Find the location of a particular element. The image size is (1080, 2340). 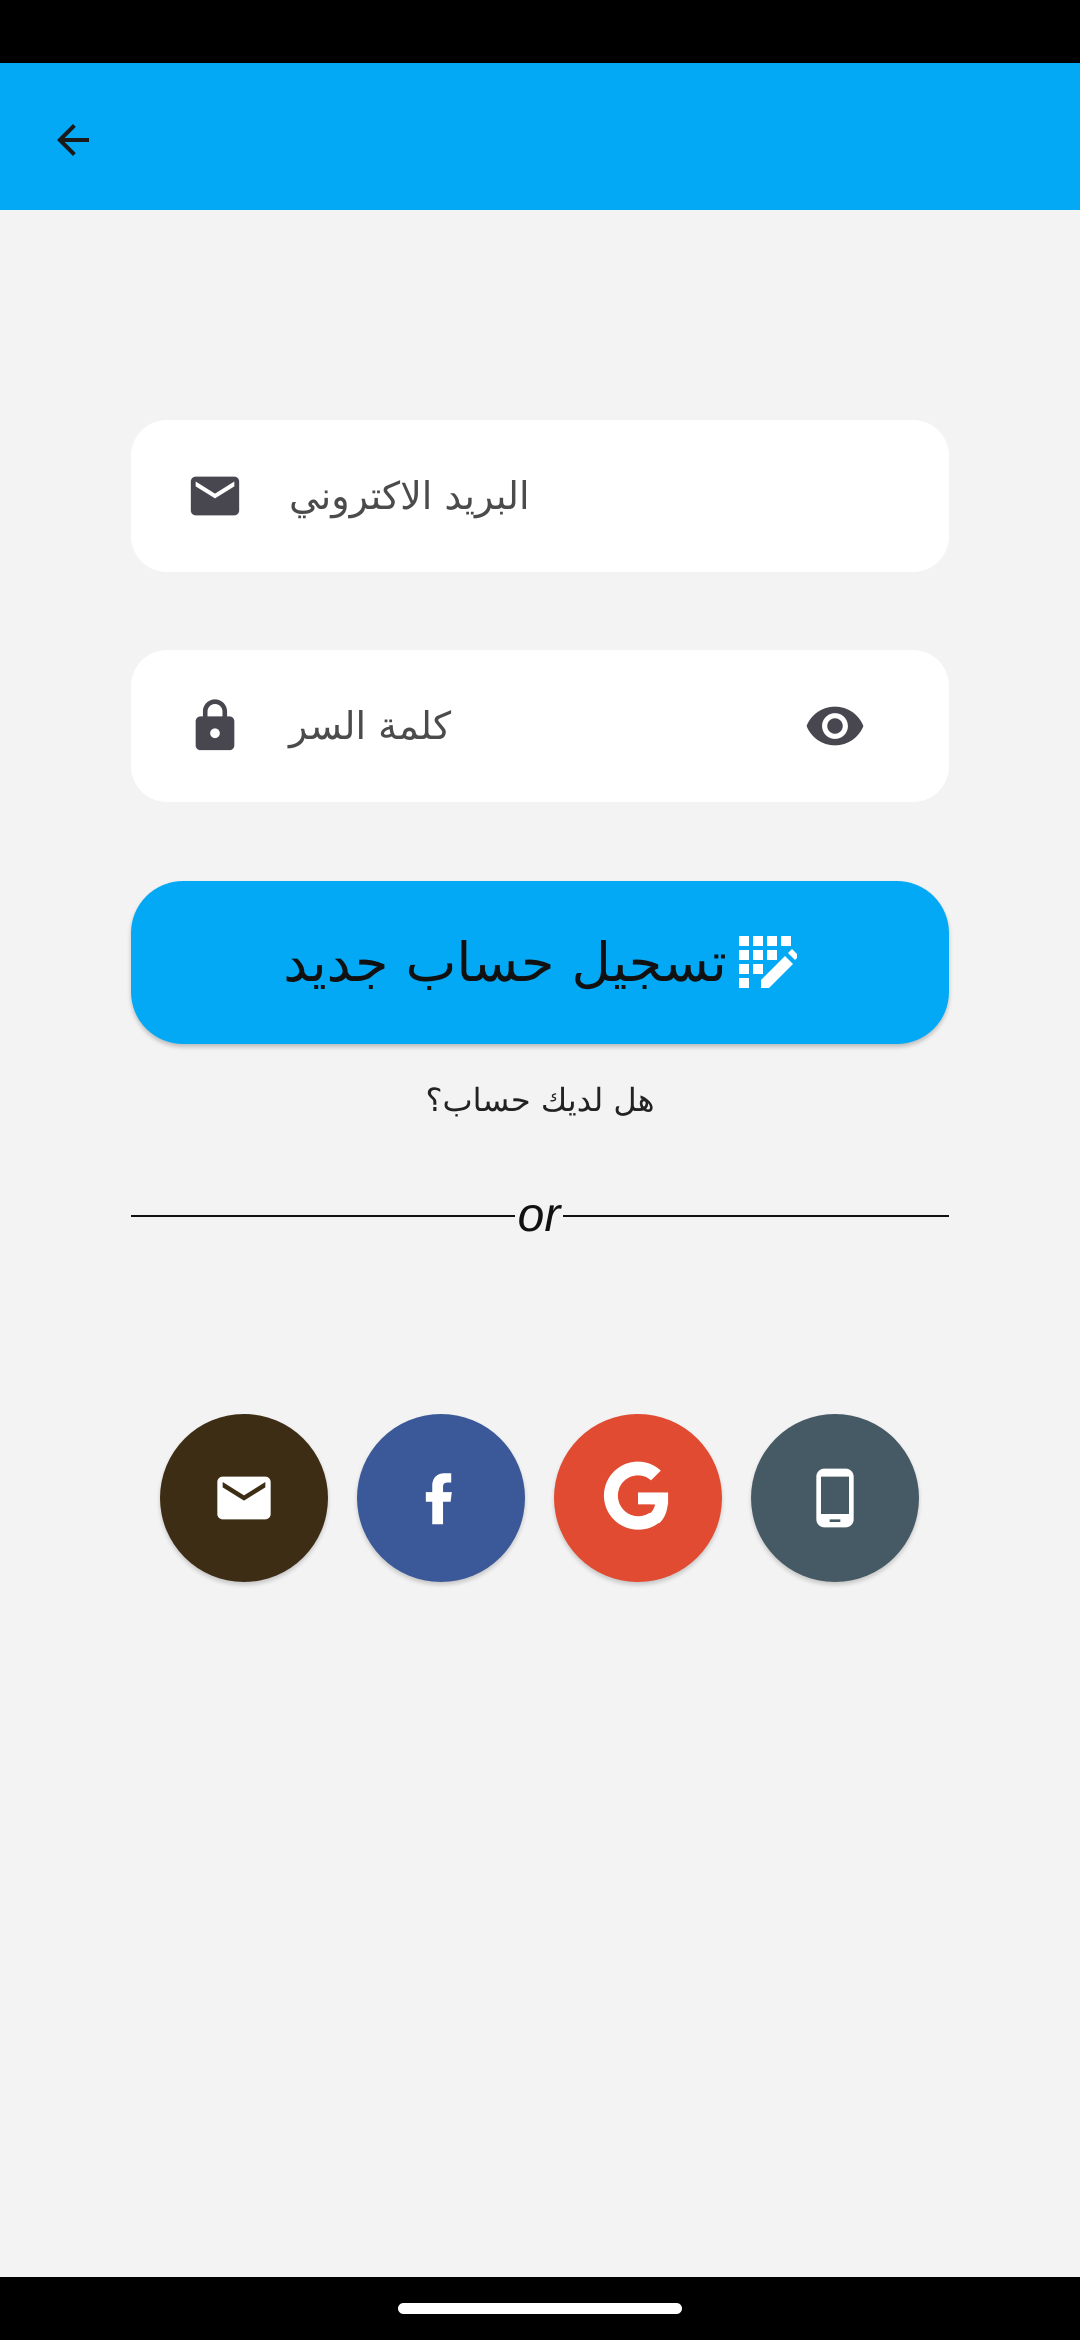

phone-icon is located at coordinates (835, 1498).